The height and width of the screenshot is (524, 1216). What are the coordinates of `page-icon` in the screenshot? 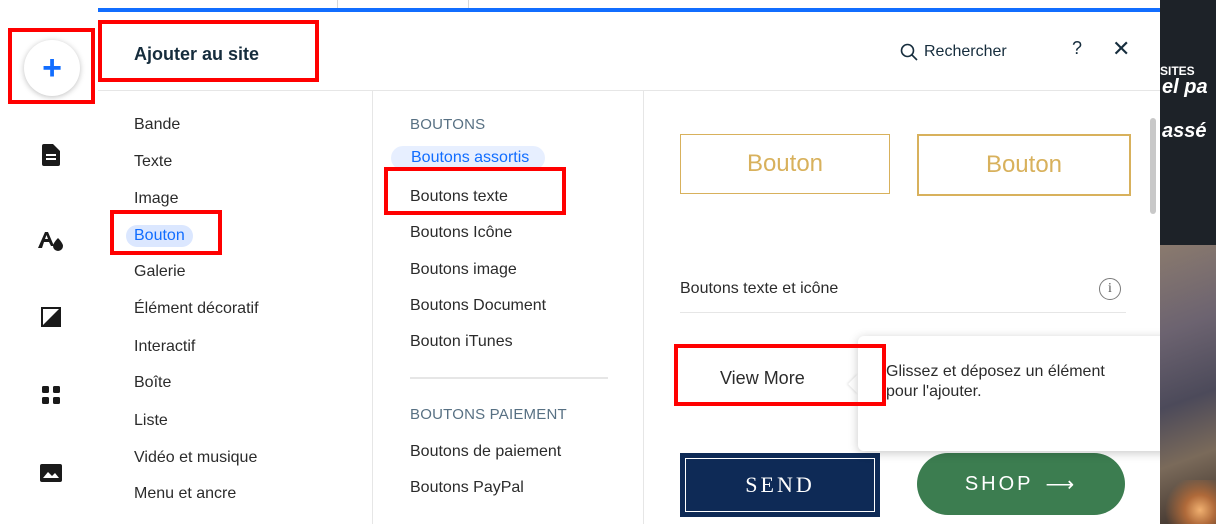 It's located at (51, 155).